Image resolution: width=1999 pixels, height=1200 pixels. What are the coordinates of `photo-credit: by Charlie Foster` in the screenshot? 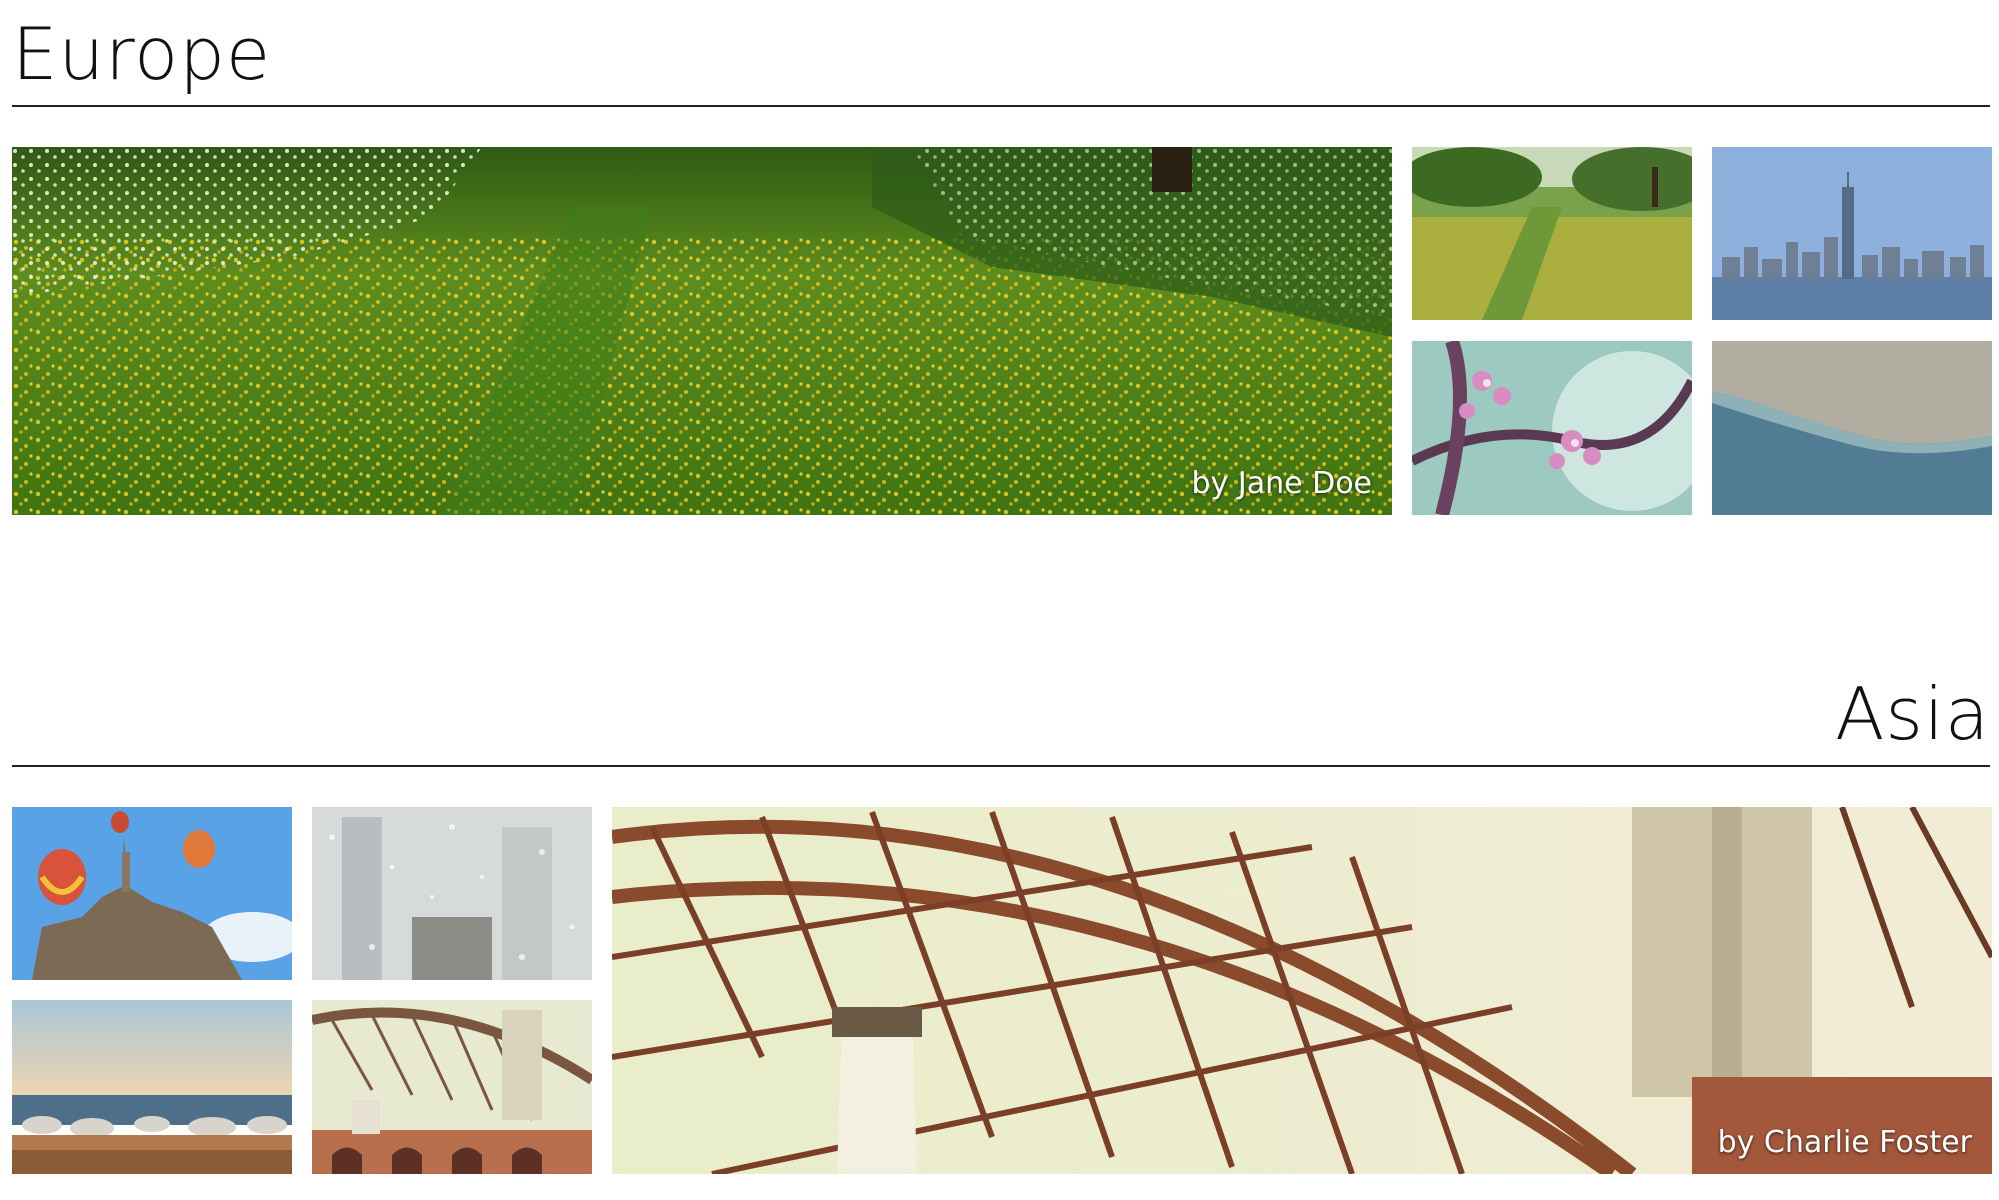 It's located at (1844, 1142).